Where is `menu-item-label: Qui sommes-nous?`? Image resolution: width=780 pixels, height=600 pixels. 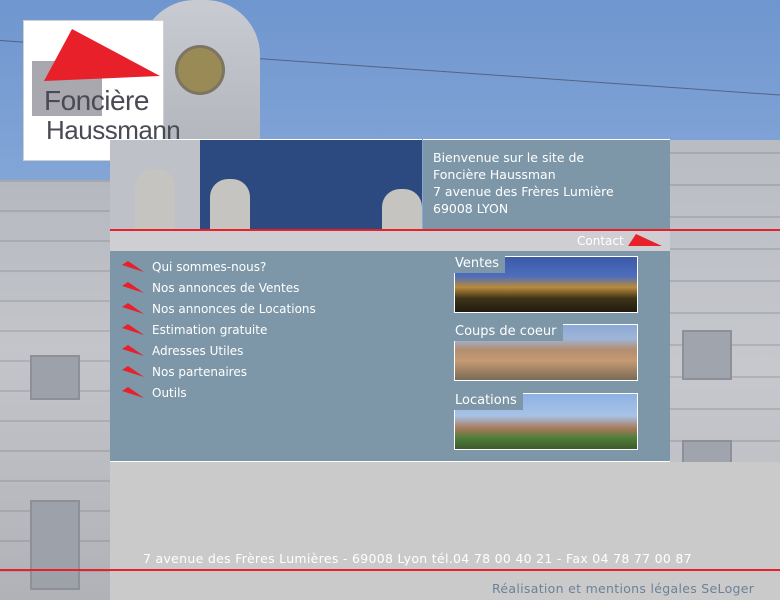
menu-item-label: Qui sommes-nous? is located at coordinates (209, 267).